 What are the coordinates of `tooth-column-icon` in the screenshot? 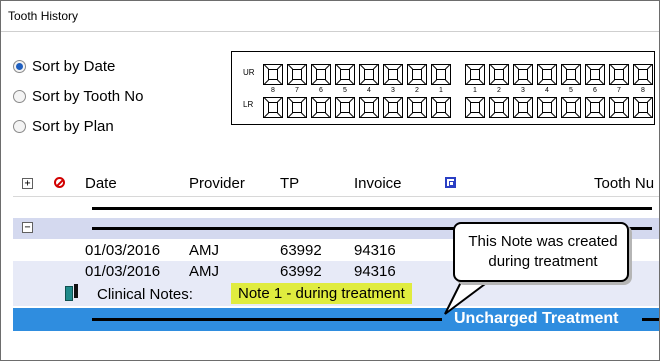 It's located at (450, 182).